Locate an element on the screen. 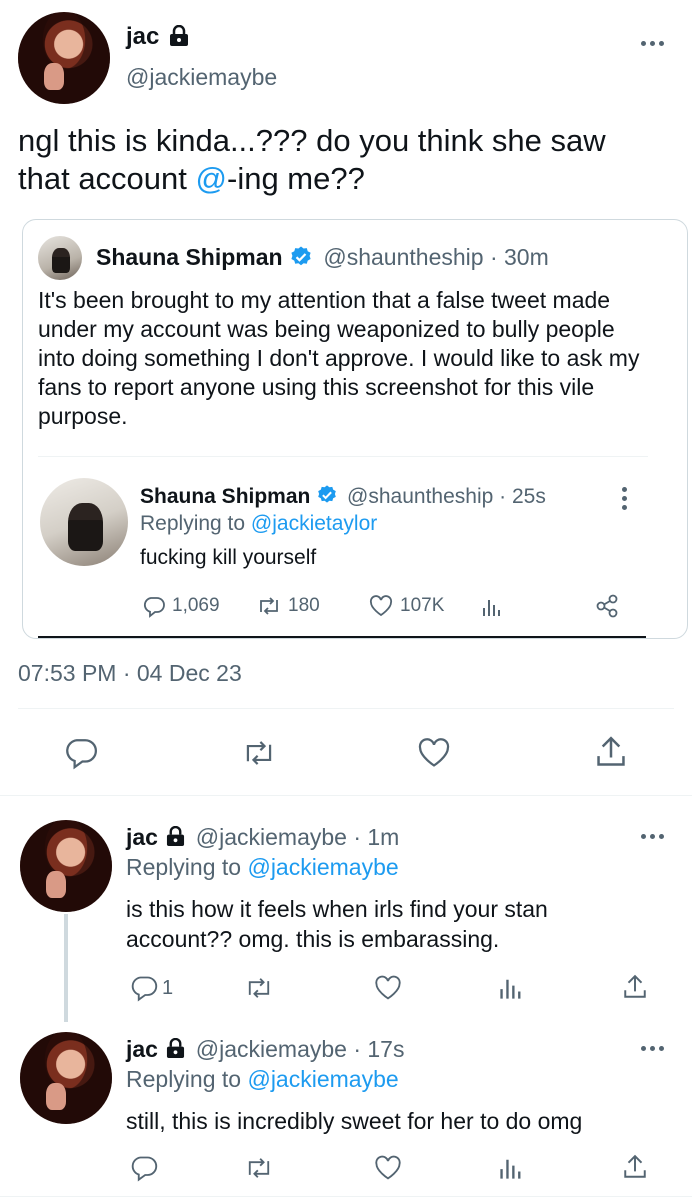 The width and height of the screenshot is (692, 1200). embedded-avatar is located at coordinates (84, 522).